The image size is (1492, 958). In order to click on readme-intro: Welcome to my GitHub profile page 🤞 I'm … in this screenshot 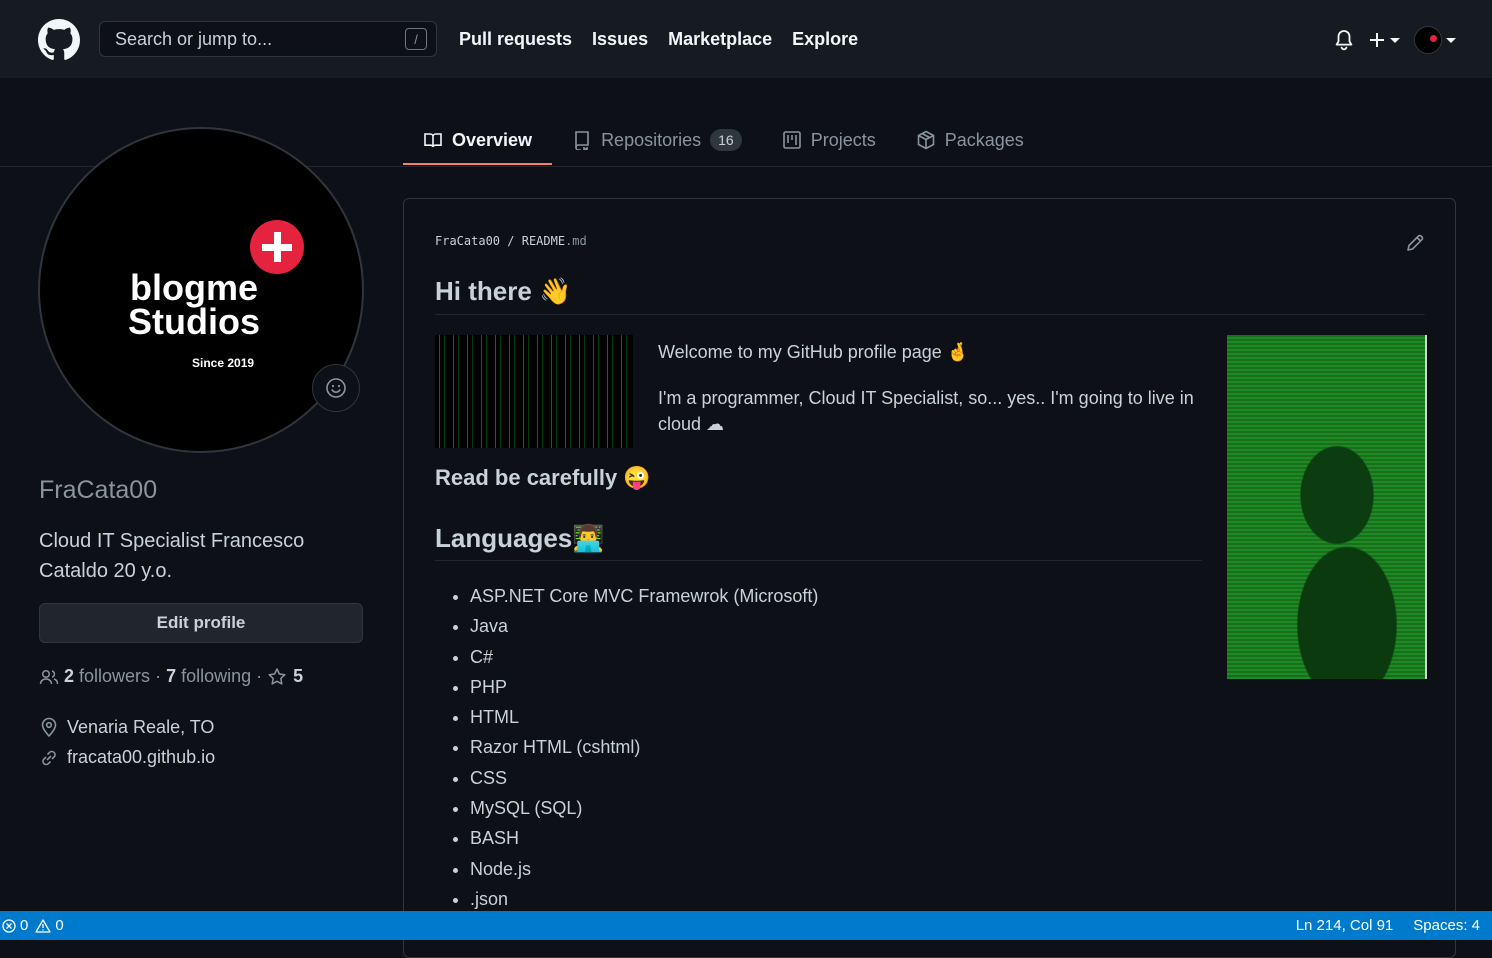, I will do `click(928, 398)`.